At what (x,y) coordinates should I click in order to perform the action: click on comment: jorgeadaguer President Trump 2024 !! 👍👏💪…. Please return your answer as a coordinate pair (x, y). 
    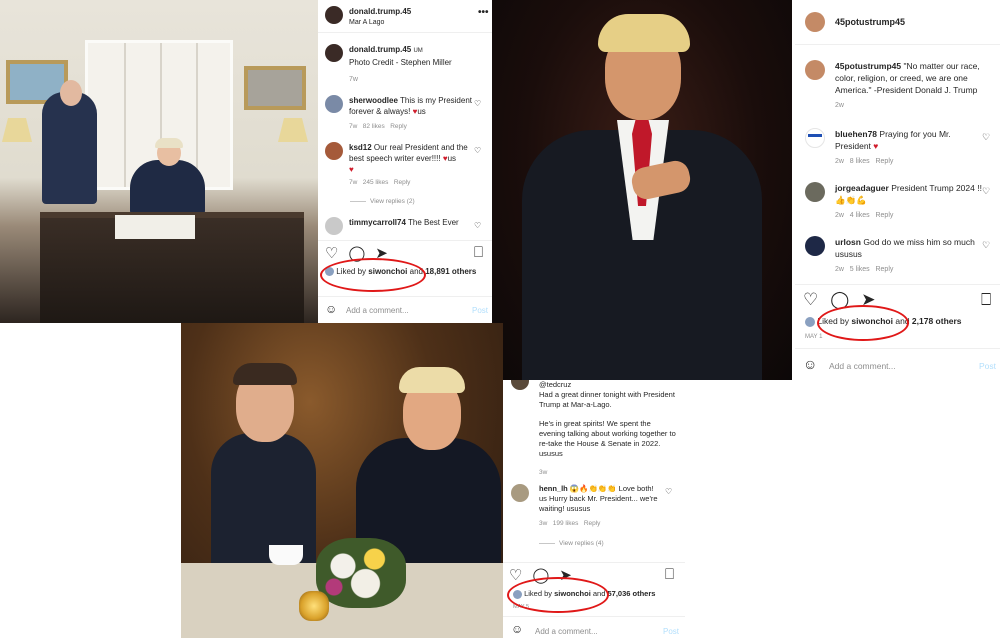
    Looking at the image, I should click on (894, 201).